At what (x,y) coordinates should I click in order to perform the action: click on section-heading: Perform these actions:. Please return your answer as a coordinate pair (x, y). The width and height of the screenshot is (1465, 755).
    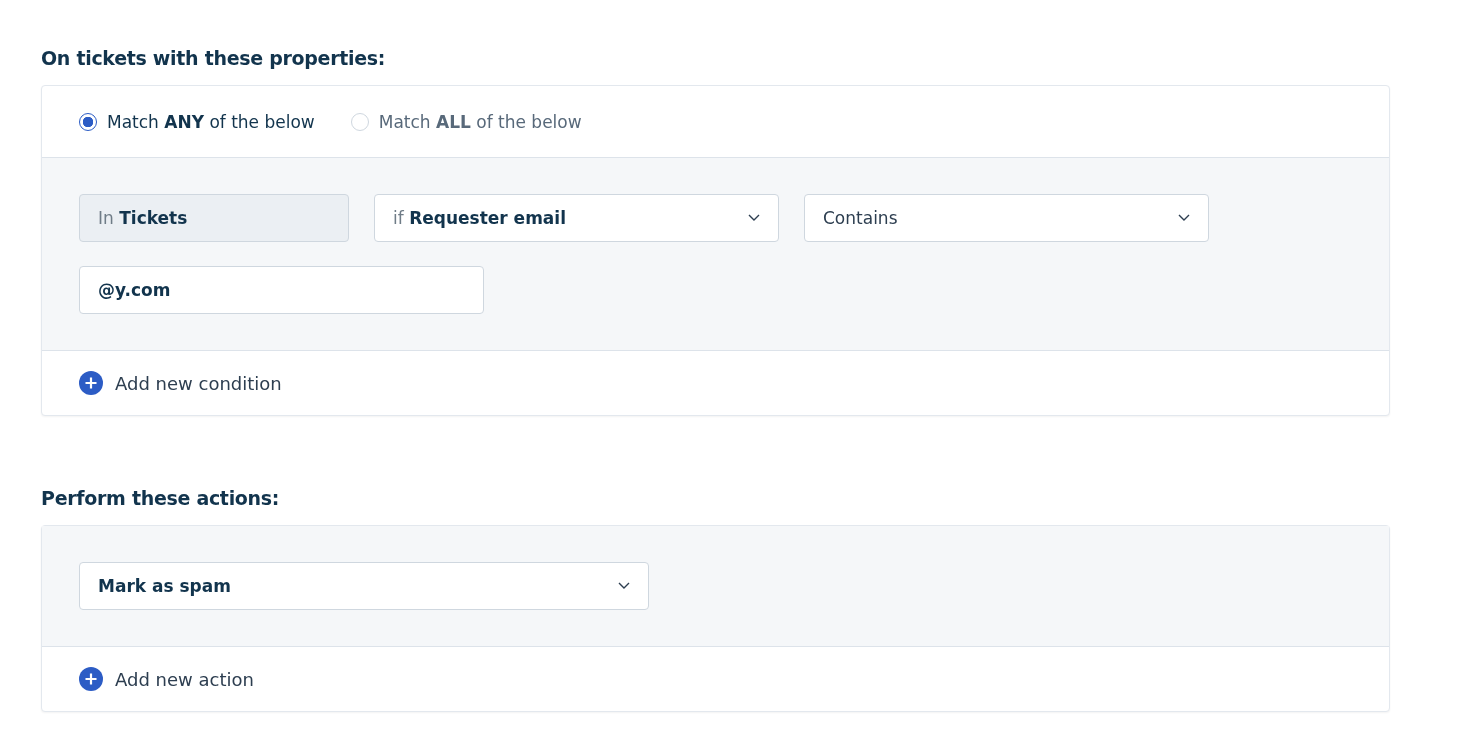
    Looking at the image, I should click on (161, 498).